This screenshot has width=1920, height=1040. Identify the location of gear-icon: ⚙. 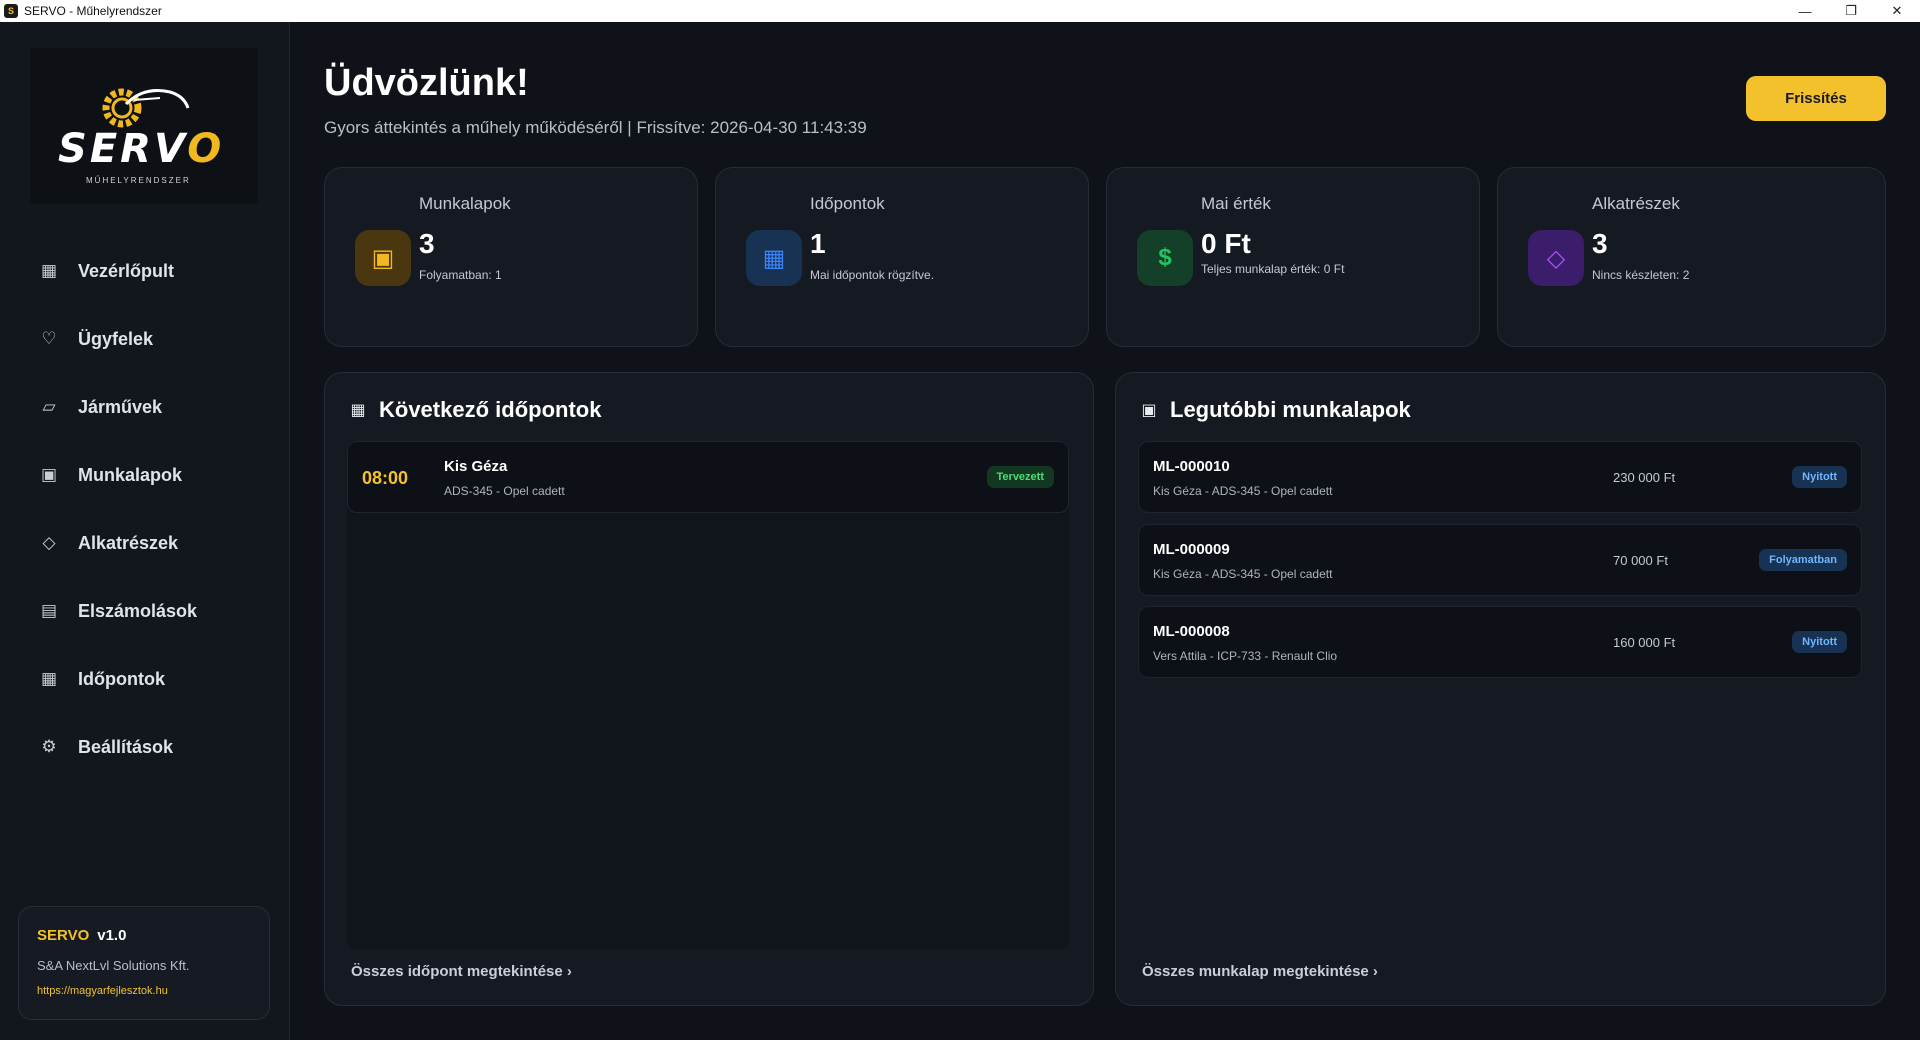
(49, 746).